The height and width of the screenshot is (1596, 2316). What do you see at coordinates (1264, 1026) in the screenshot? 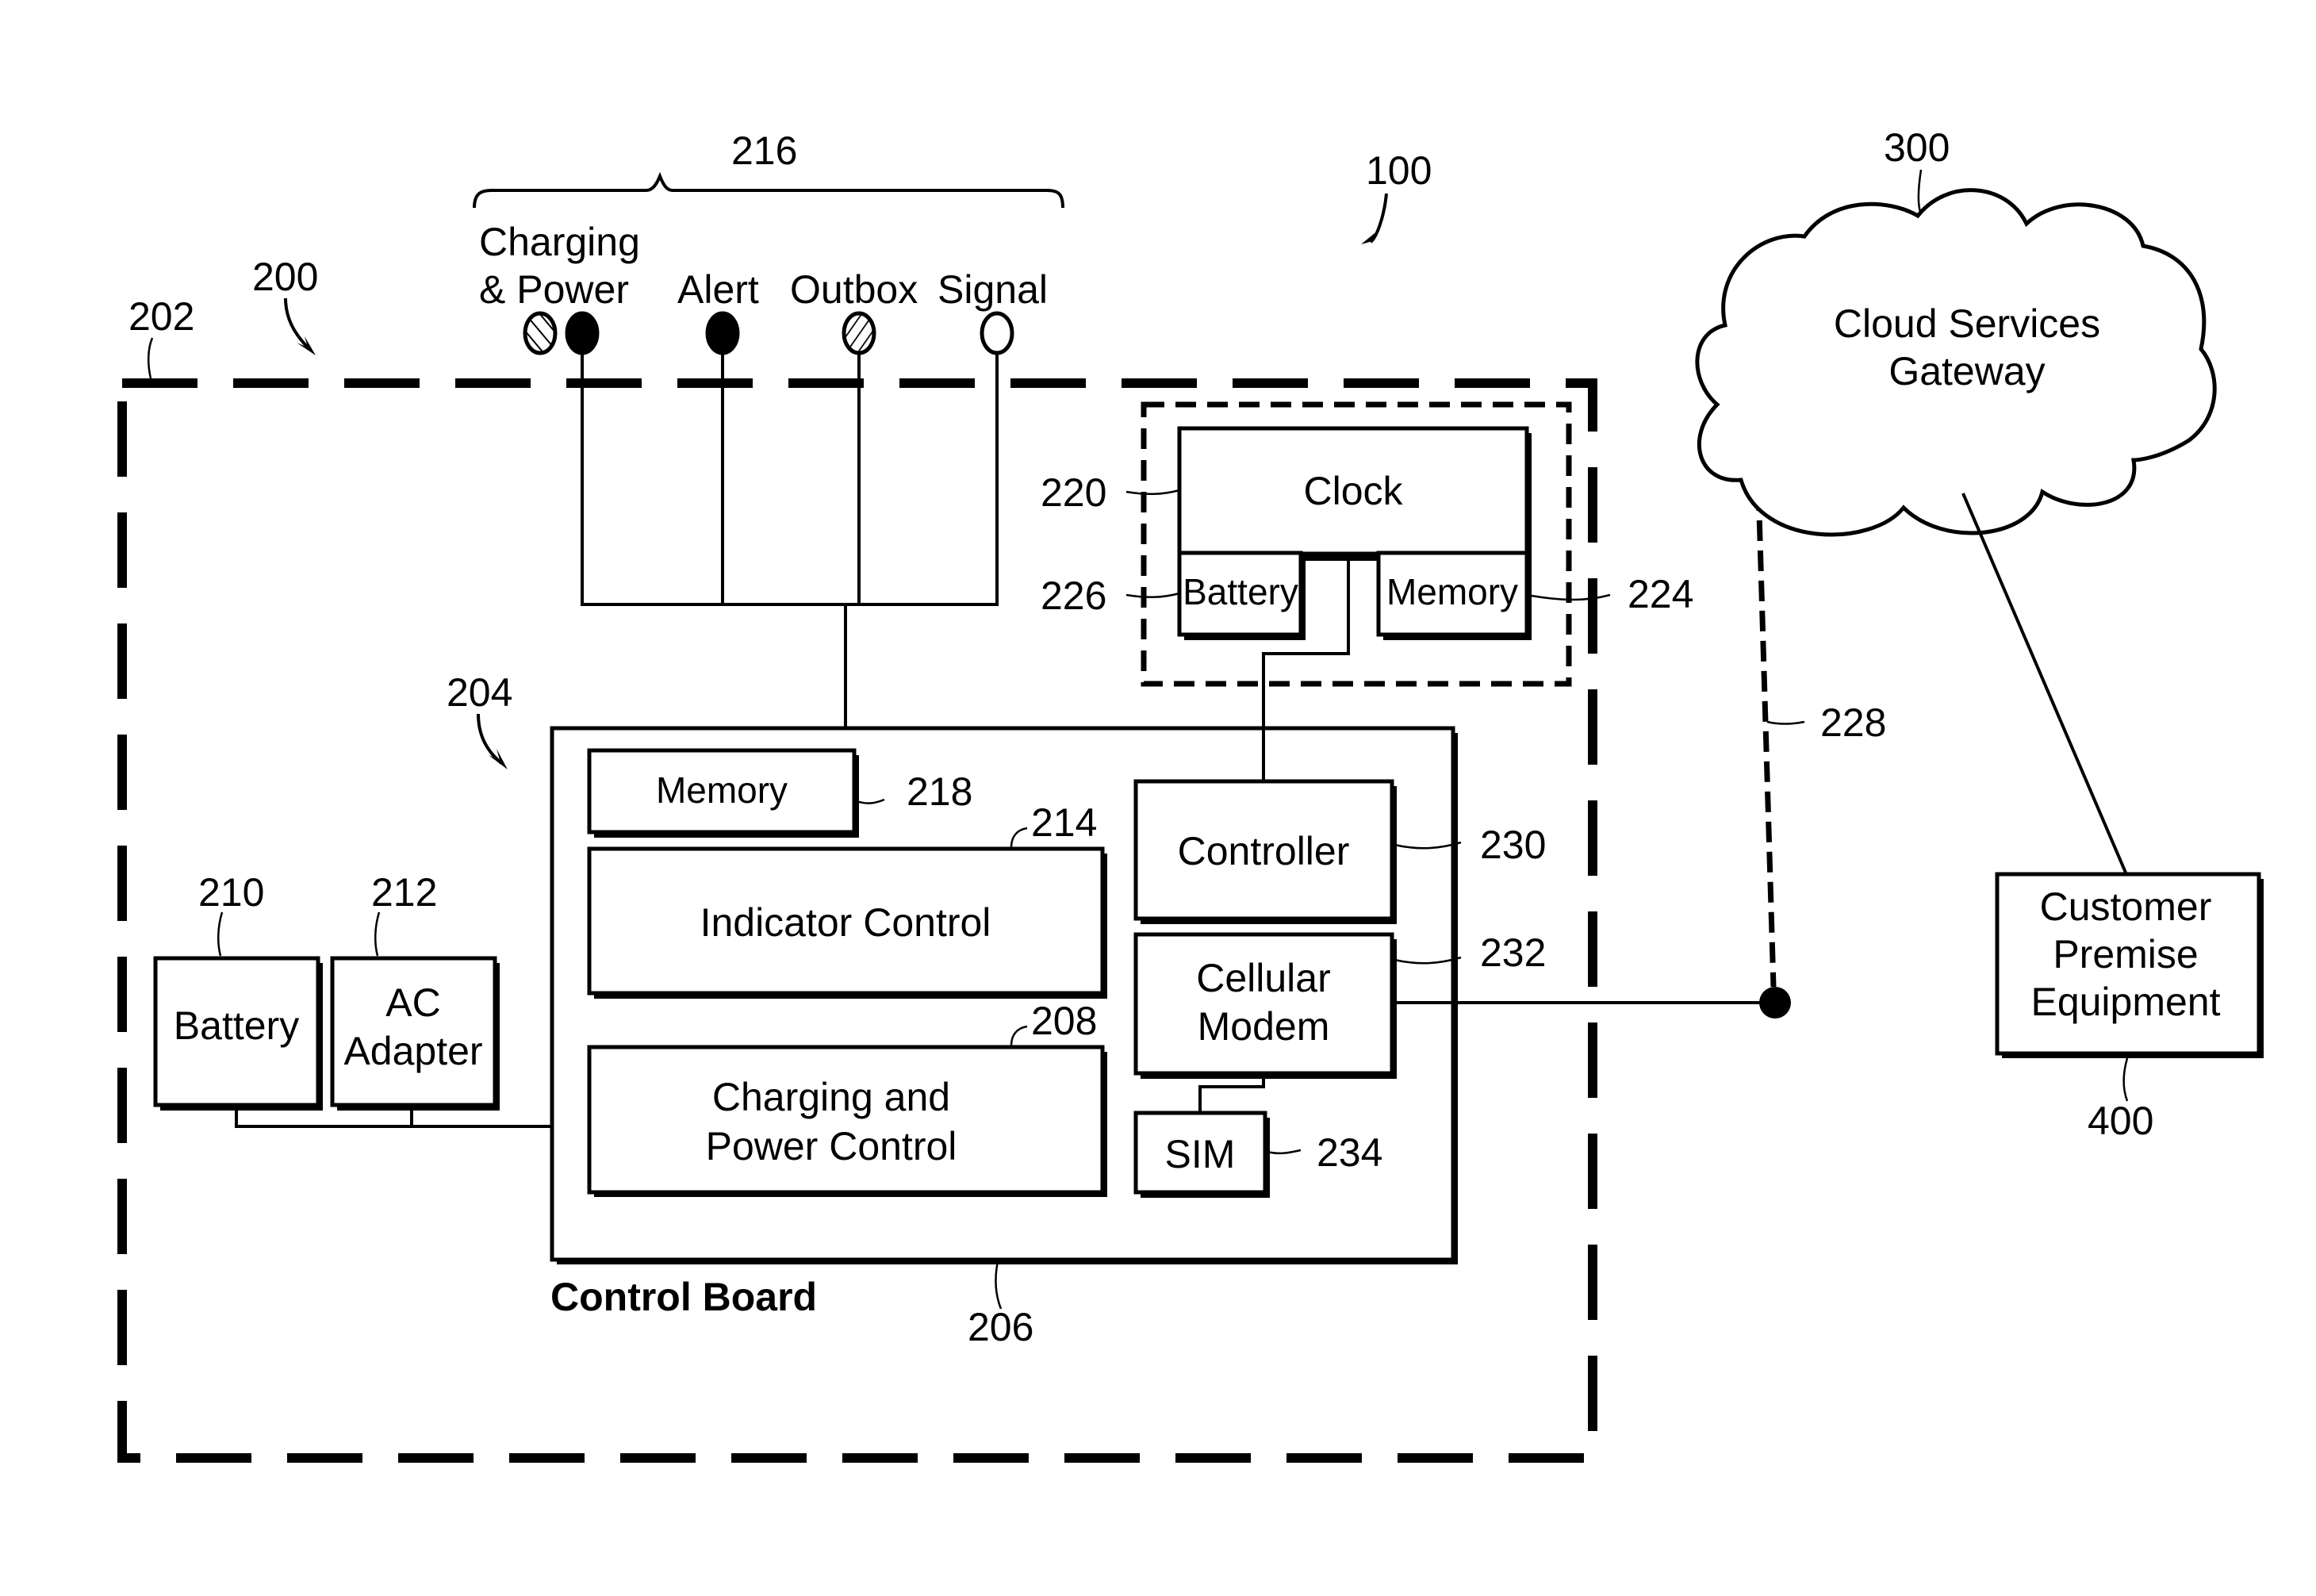
I see `modem-label-2: Modem` at bounding box center [1264, 1026].